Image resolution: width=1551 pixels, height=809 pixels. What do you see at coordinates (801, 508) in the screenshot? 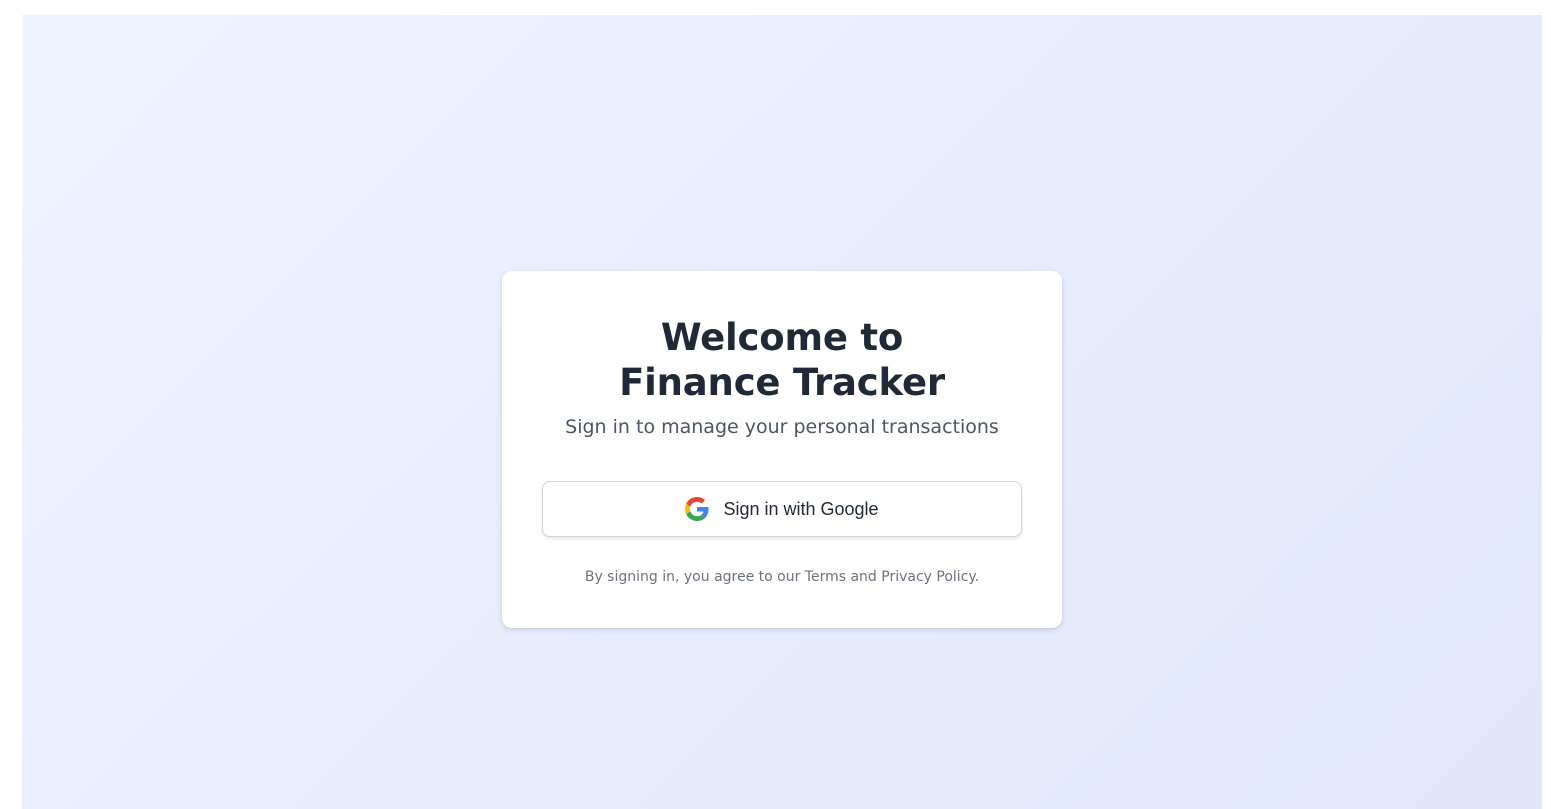
I see `google-sign-in-label: Sign in with Google` at bounding box center [801, 508].